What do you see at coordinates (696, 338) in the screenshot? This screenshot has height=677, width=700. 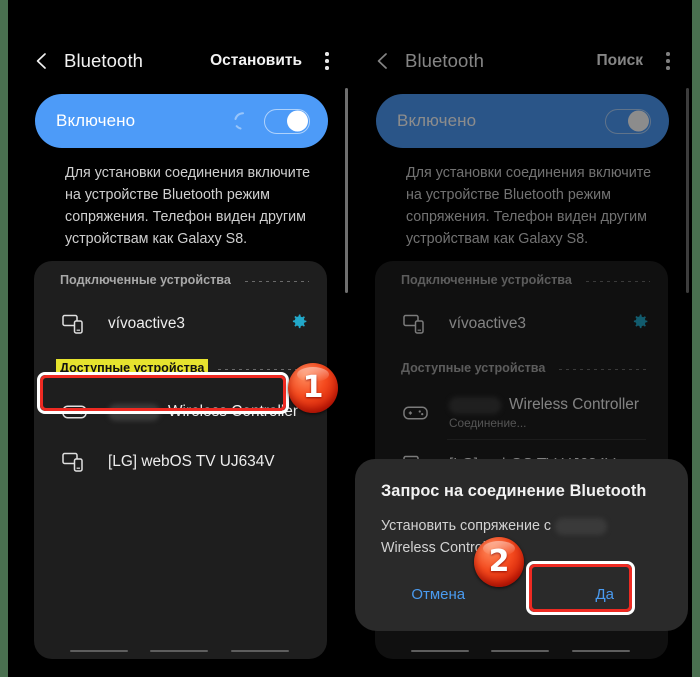 I see `edge-strip-right` at bounding box center [696, 338].